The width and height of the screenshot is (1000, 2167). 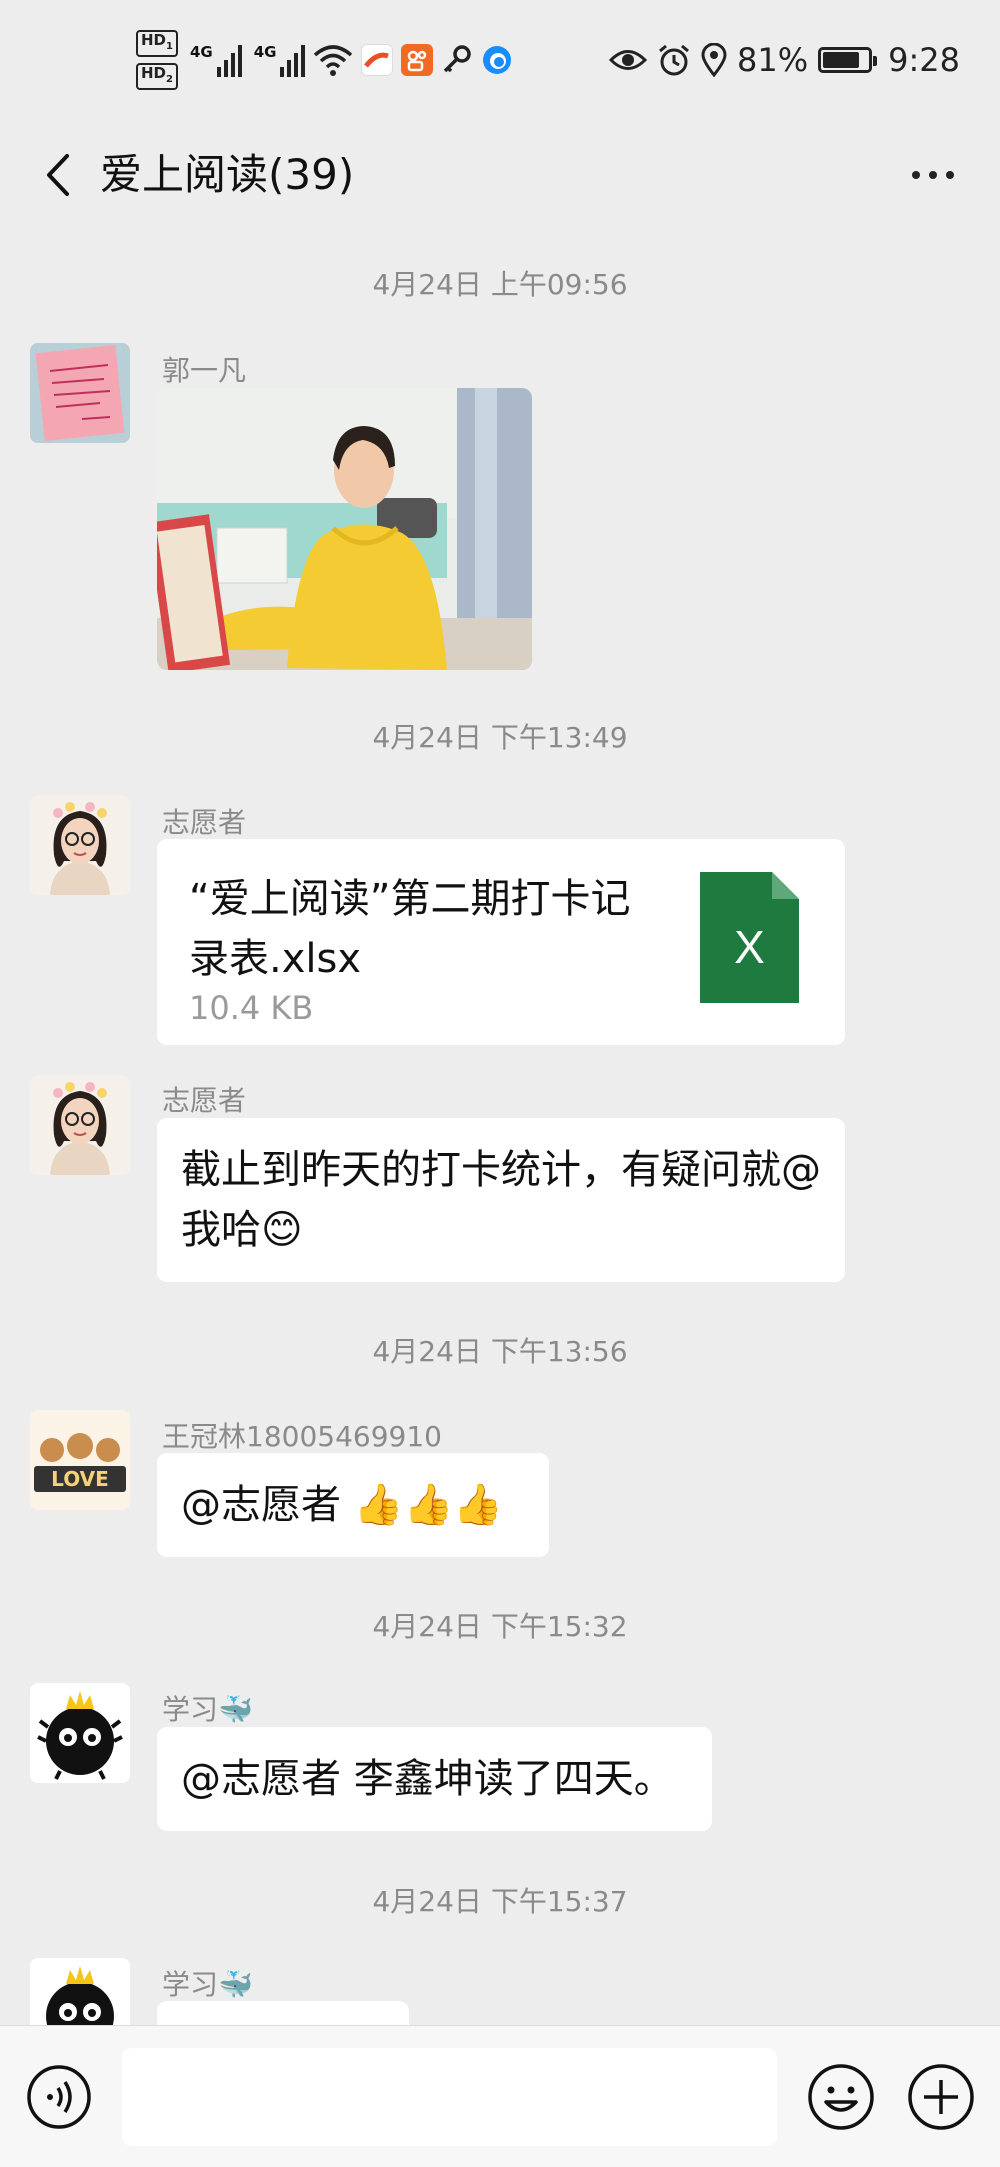 I want to click on image-message, so click(x=344, y=529).